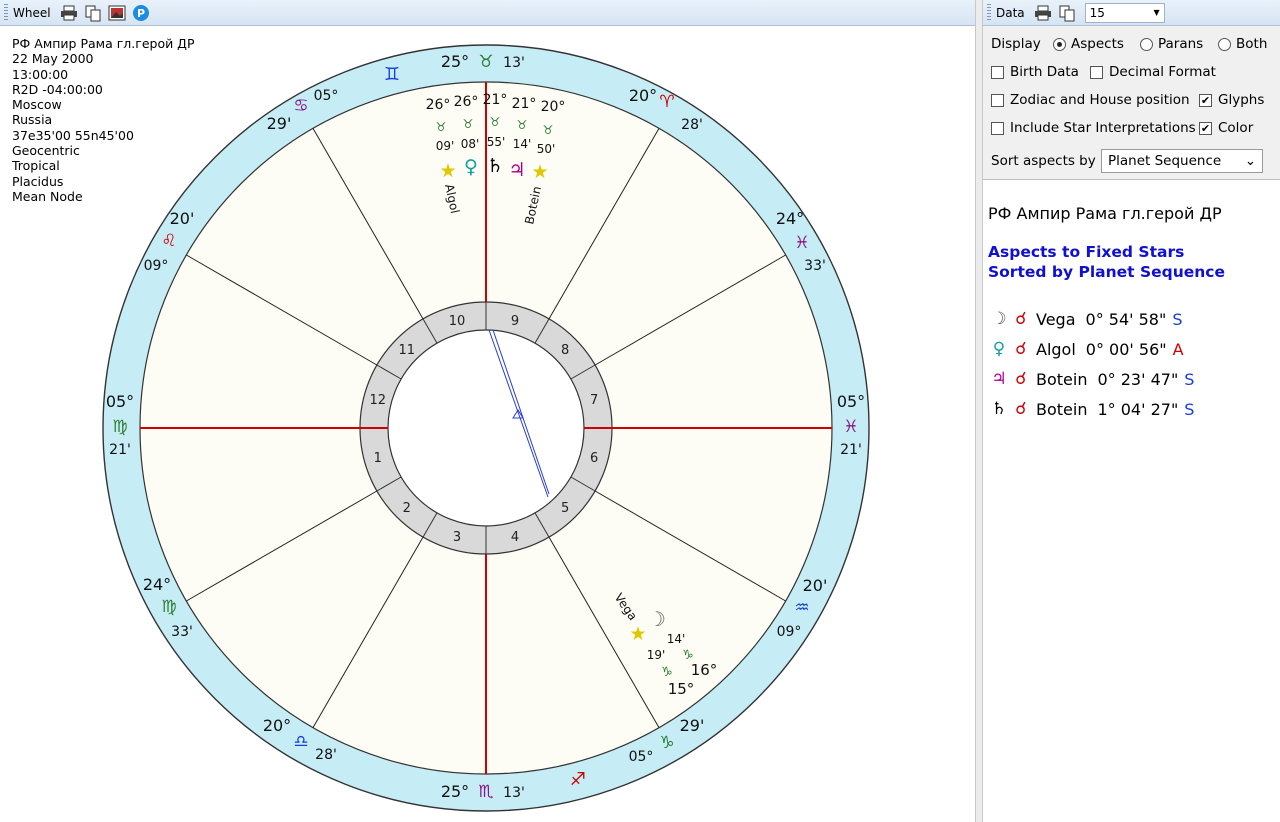  I want to click on checkbox-zodiac-house: Zodiac and House position, so click(1090, 100).